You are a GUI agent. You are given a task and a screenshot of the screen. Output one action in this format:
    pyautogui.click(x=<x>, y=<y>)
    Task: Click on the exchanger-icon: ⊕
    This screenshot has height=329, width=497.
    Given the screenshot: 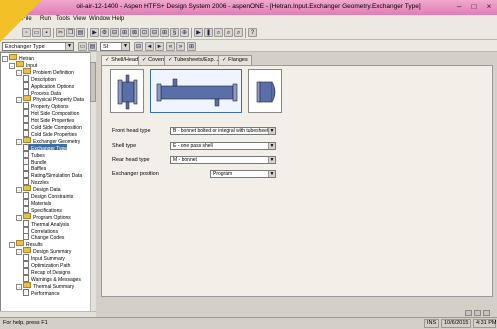 What is the action you would take?
    pyautogui.click(x=184, y=32)
    